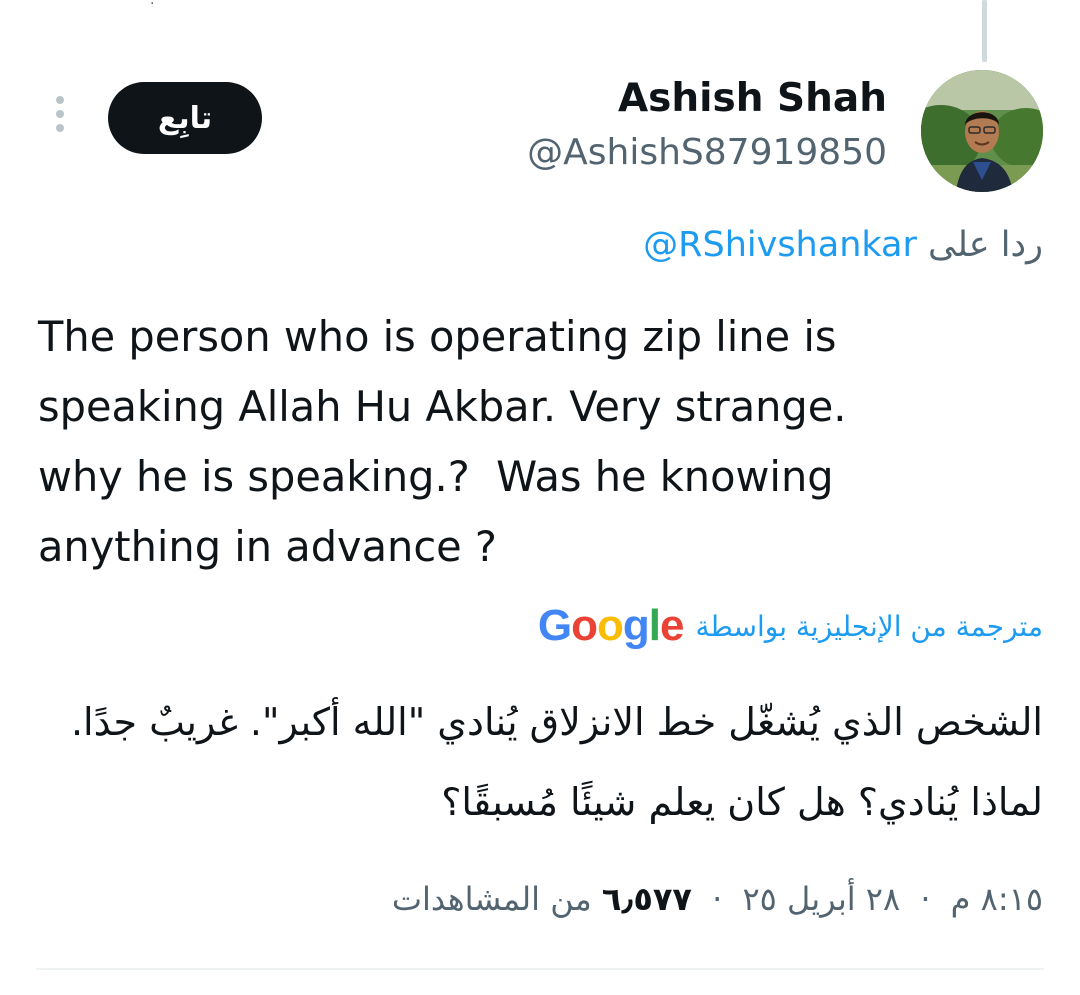 The image size is (1080, 995). I want to click on thread-connector-line, so click(984, 31).